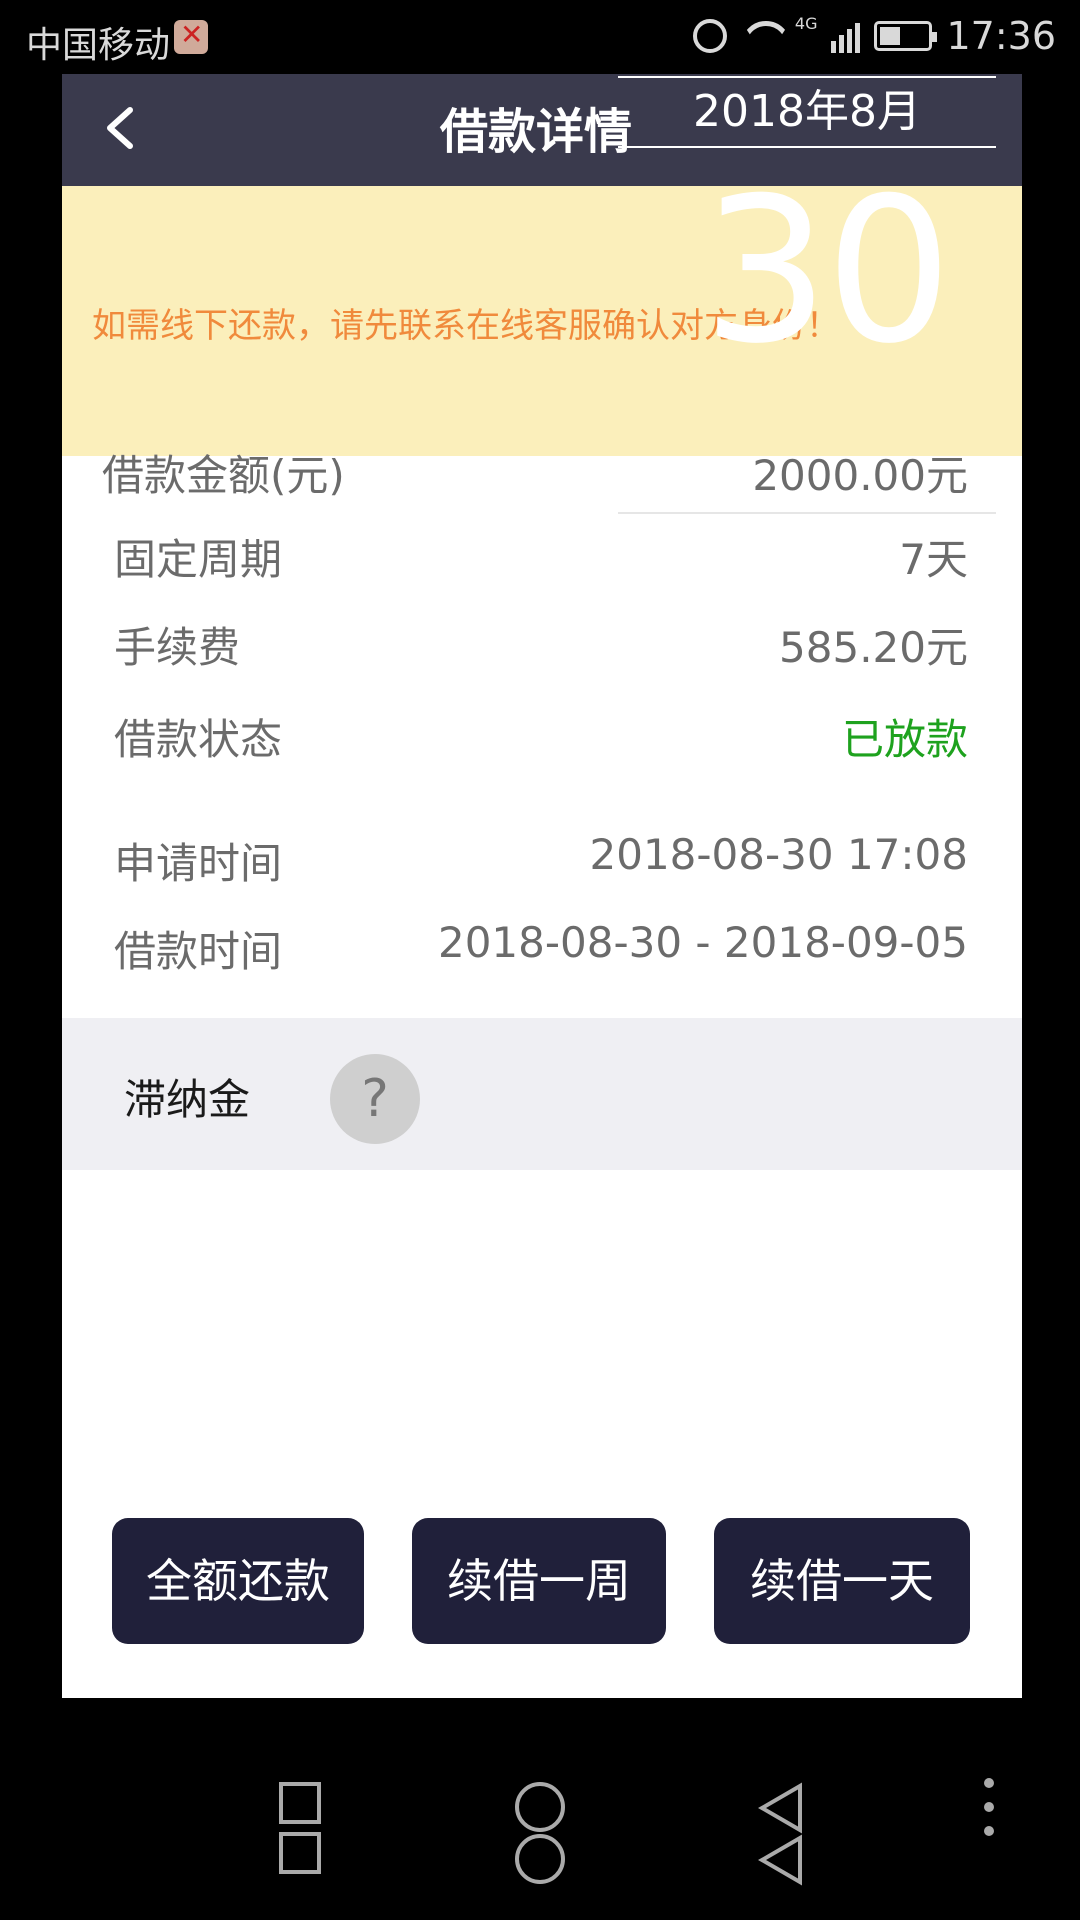 Image resolution: width=1080 pixels, height=1920 pixels. What do you see at coordinates (198, 559) in the screenshot?
I see `detail-label: 固定周期` at bounding box center [198, 559].